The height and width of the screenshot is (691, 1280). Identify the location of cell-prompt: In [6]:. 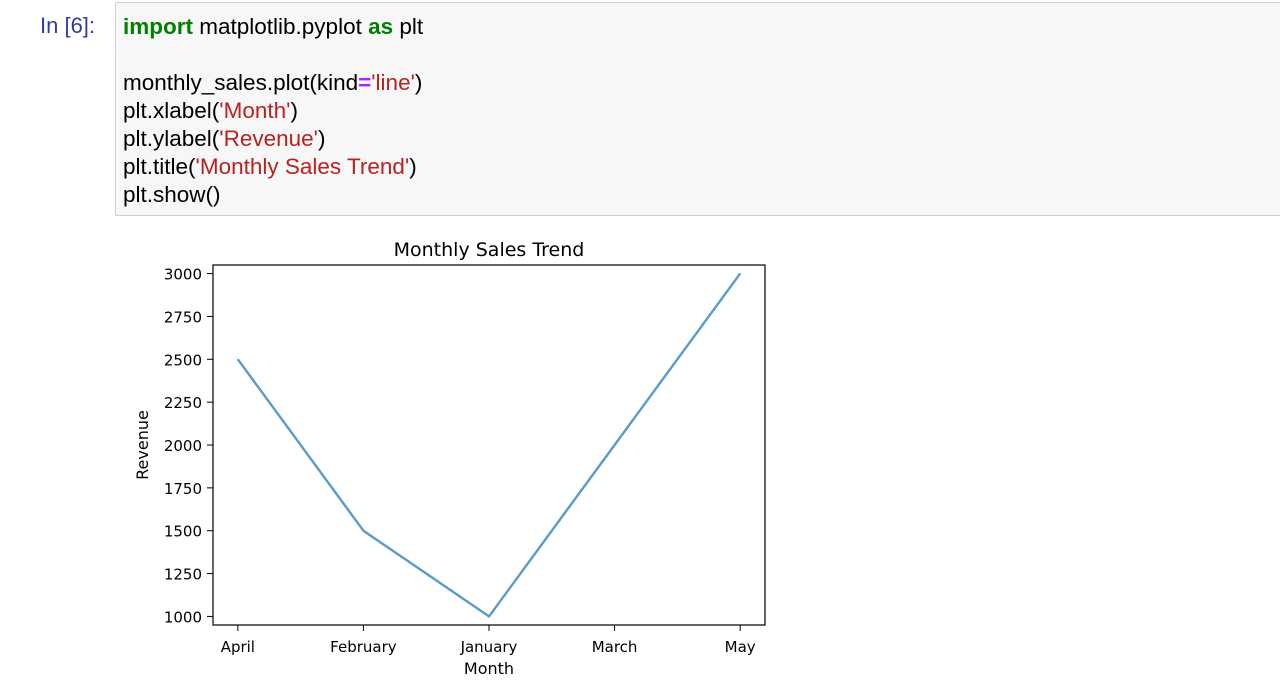
(68, 25).